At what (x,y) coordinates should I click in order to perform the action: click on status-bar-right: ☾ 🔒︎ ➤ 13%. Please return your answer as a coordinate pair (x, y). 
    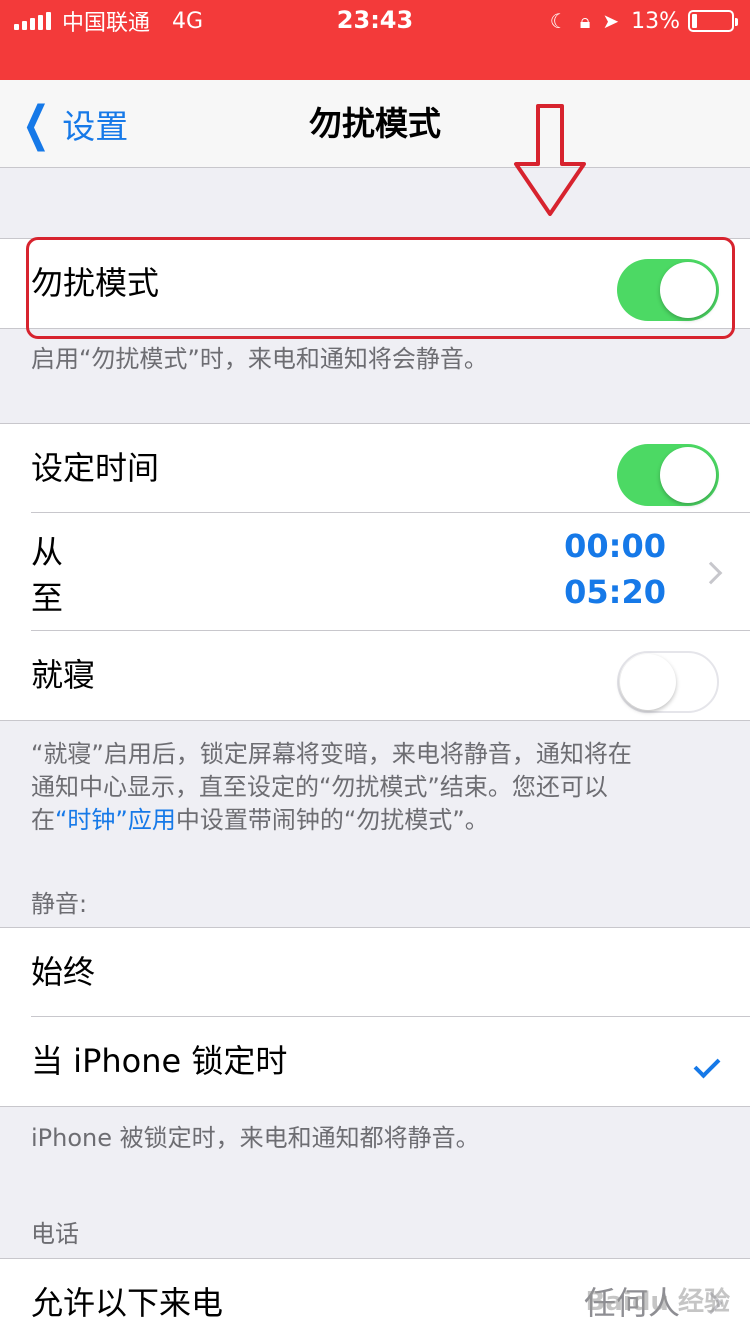
    Looking at the image, I should click on (643, 21).